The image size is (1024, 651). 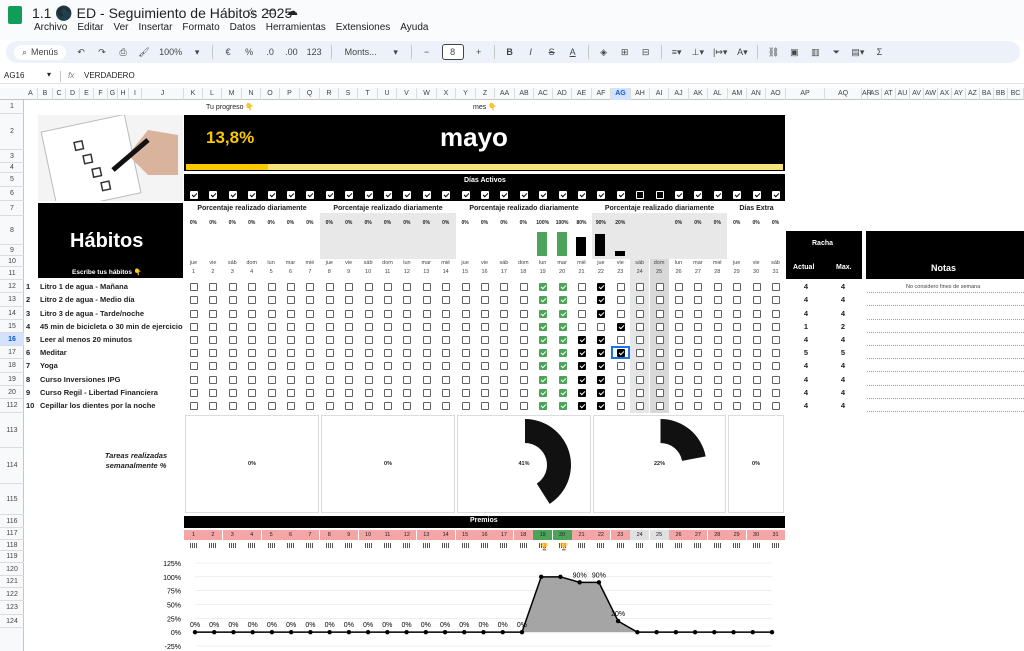 I want to click on habit-name: Curso Regil - Libertad Financiera, so click(x=99, y=392).